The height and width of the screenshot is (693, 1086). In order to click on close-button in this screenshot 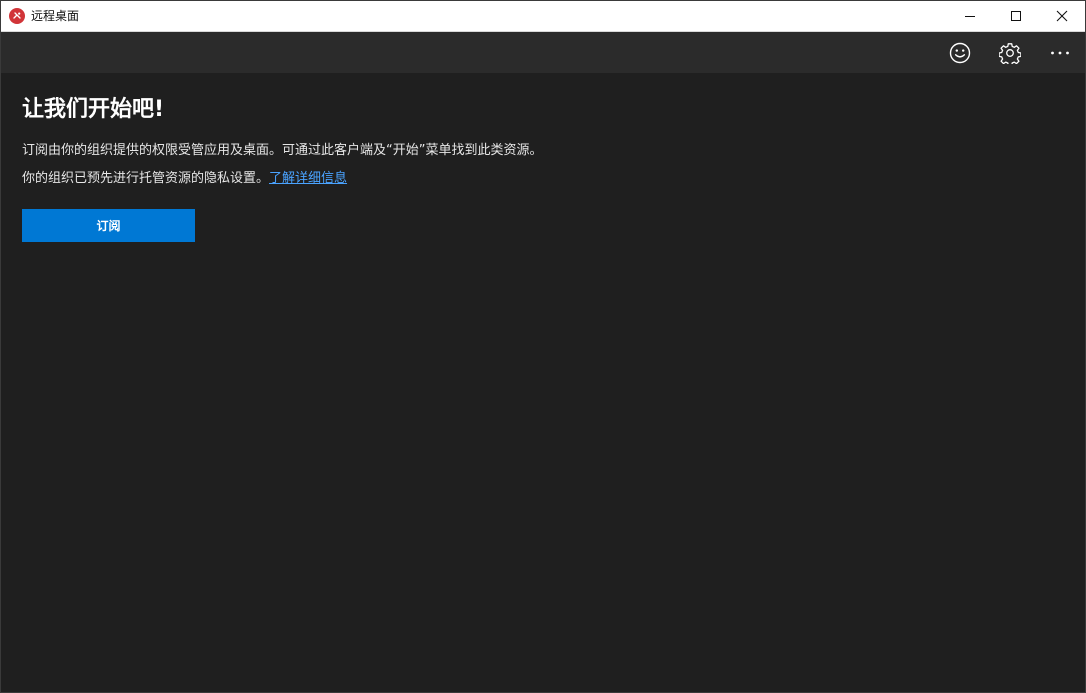, I will do `click(1062, 16)`.